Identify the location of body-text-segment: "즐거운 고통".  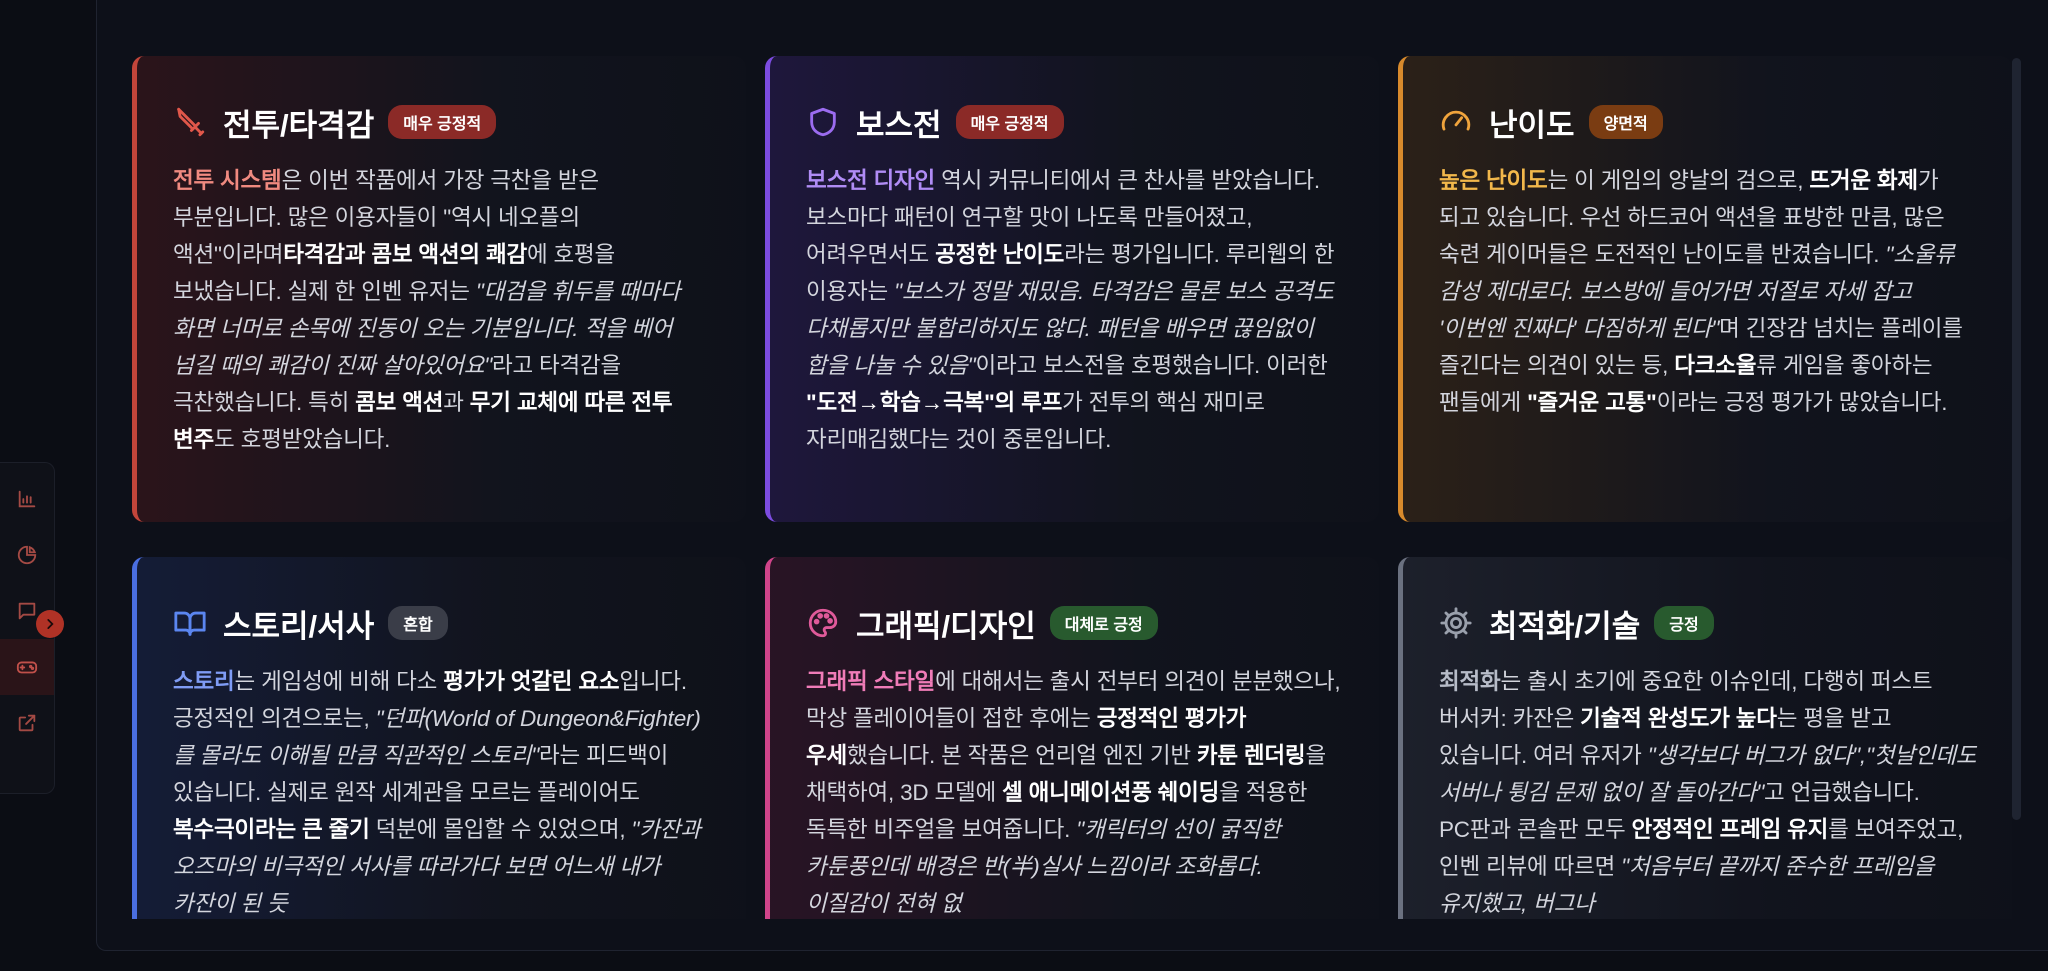
(1592, 402).